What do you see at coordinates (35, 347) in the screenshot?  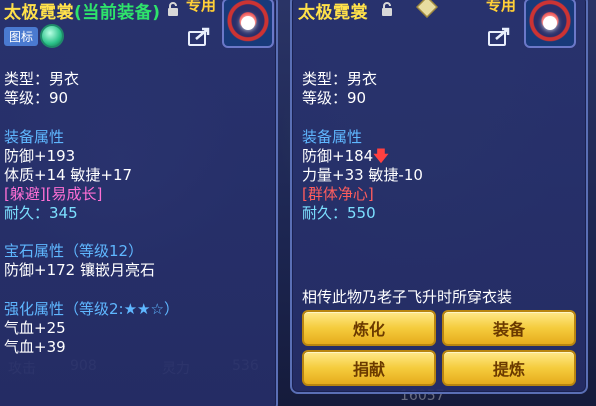 I see `enhance-hp-2: 气血+39` at bounding box center [35, 347].